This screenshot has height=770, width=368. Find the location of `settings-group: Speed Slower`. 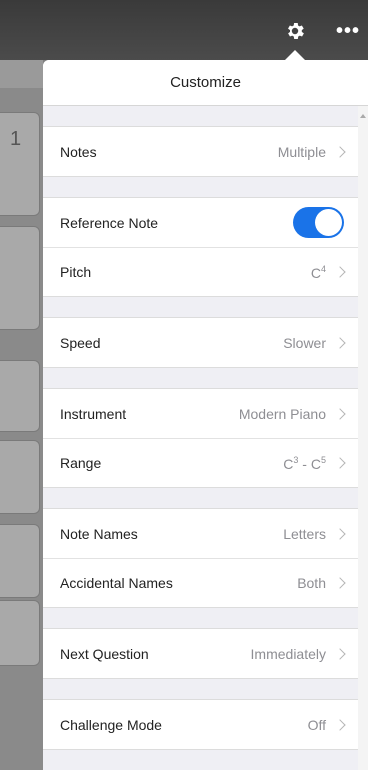

settings-group: Speed Slower is located at coordinates (200, 342).